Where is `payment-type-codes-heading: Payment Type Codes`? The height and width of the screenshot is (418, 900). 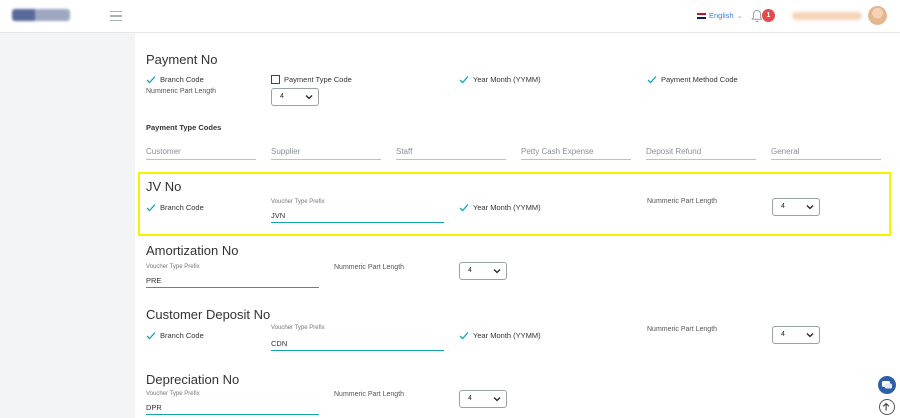 payment-type-codes-heading: Payment Type Codes is located at coordinates (184, 127).